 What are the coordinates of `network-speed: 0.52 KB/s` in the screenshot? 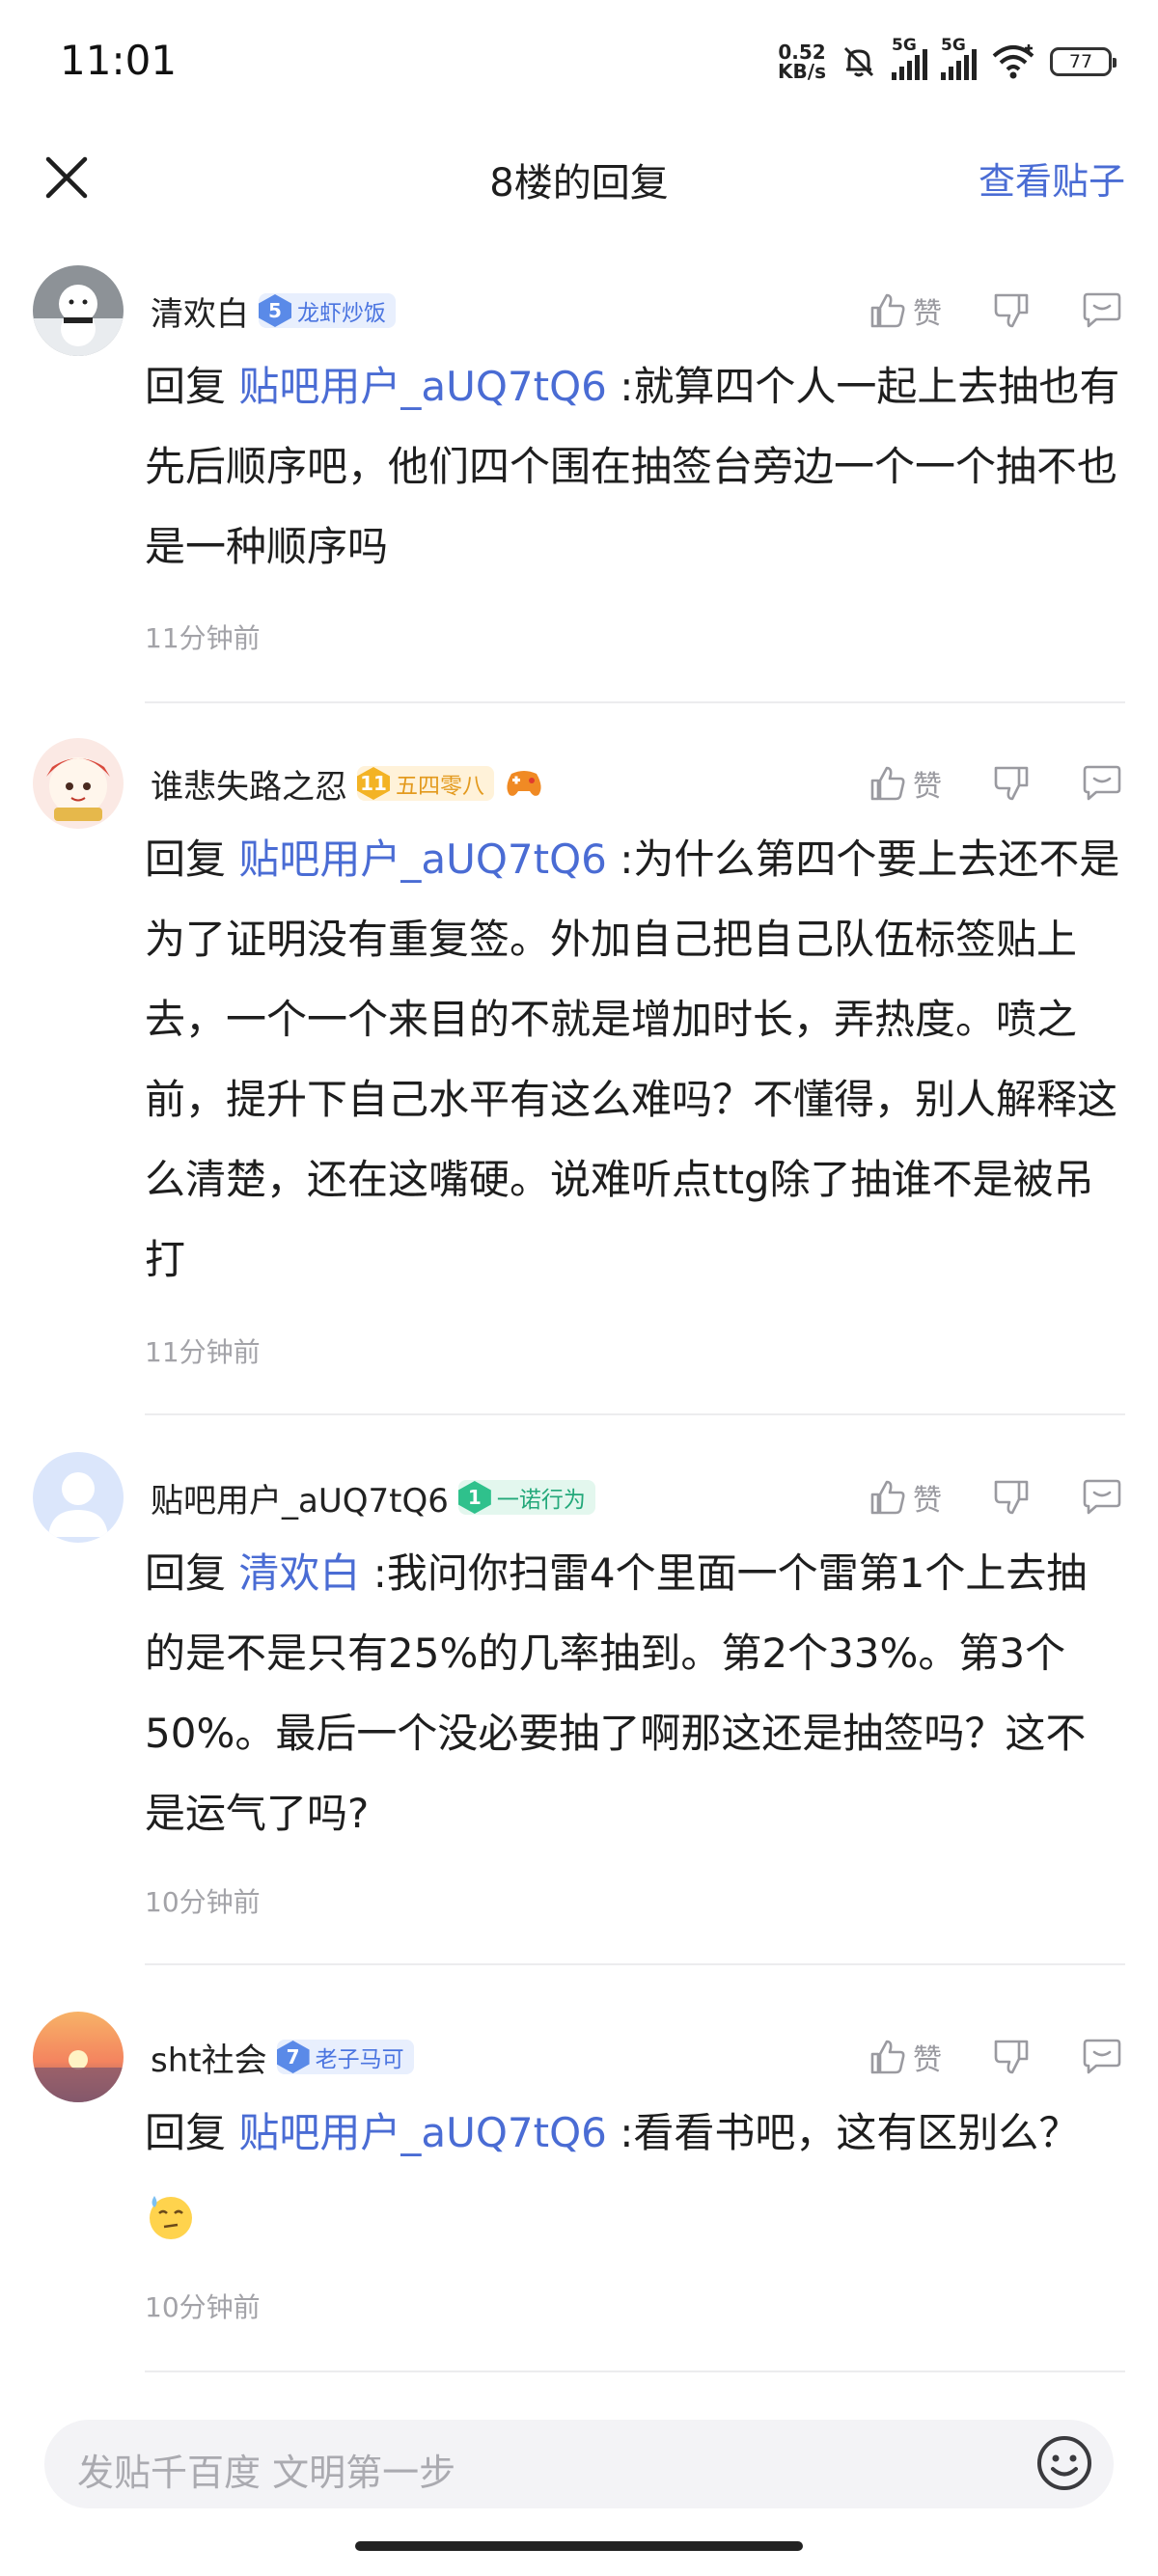 It's located at (802, 62).